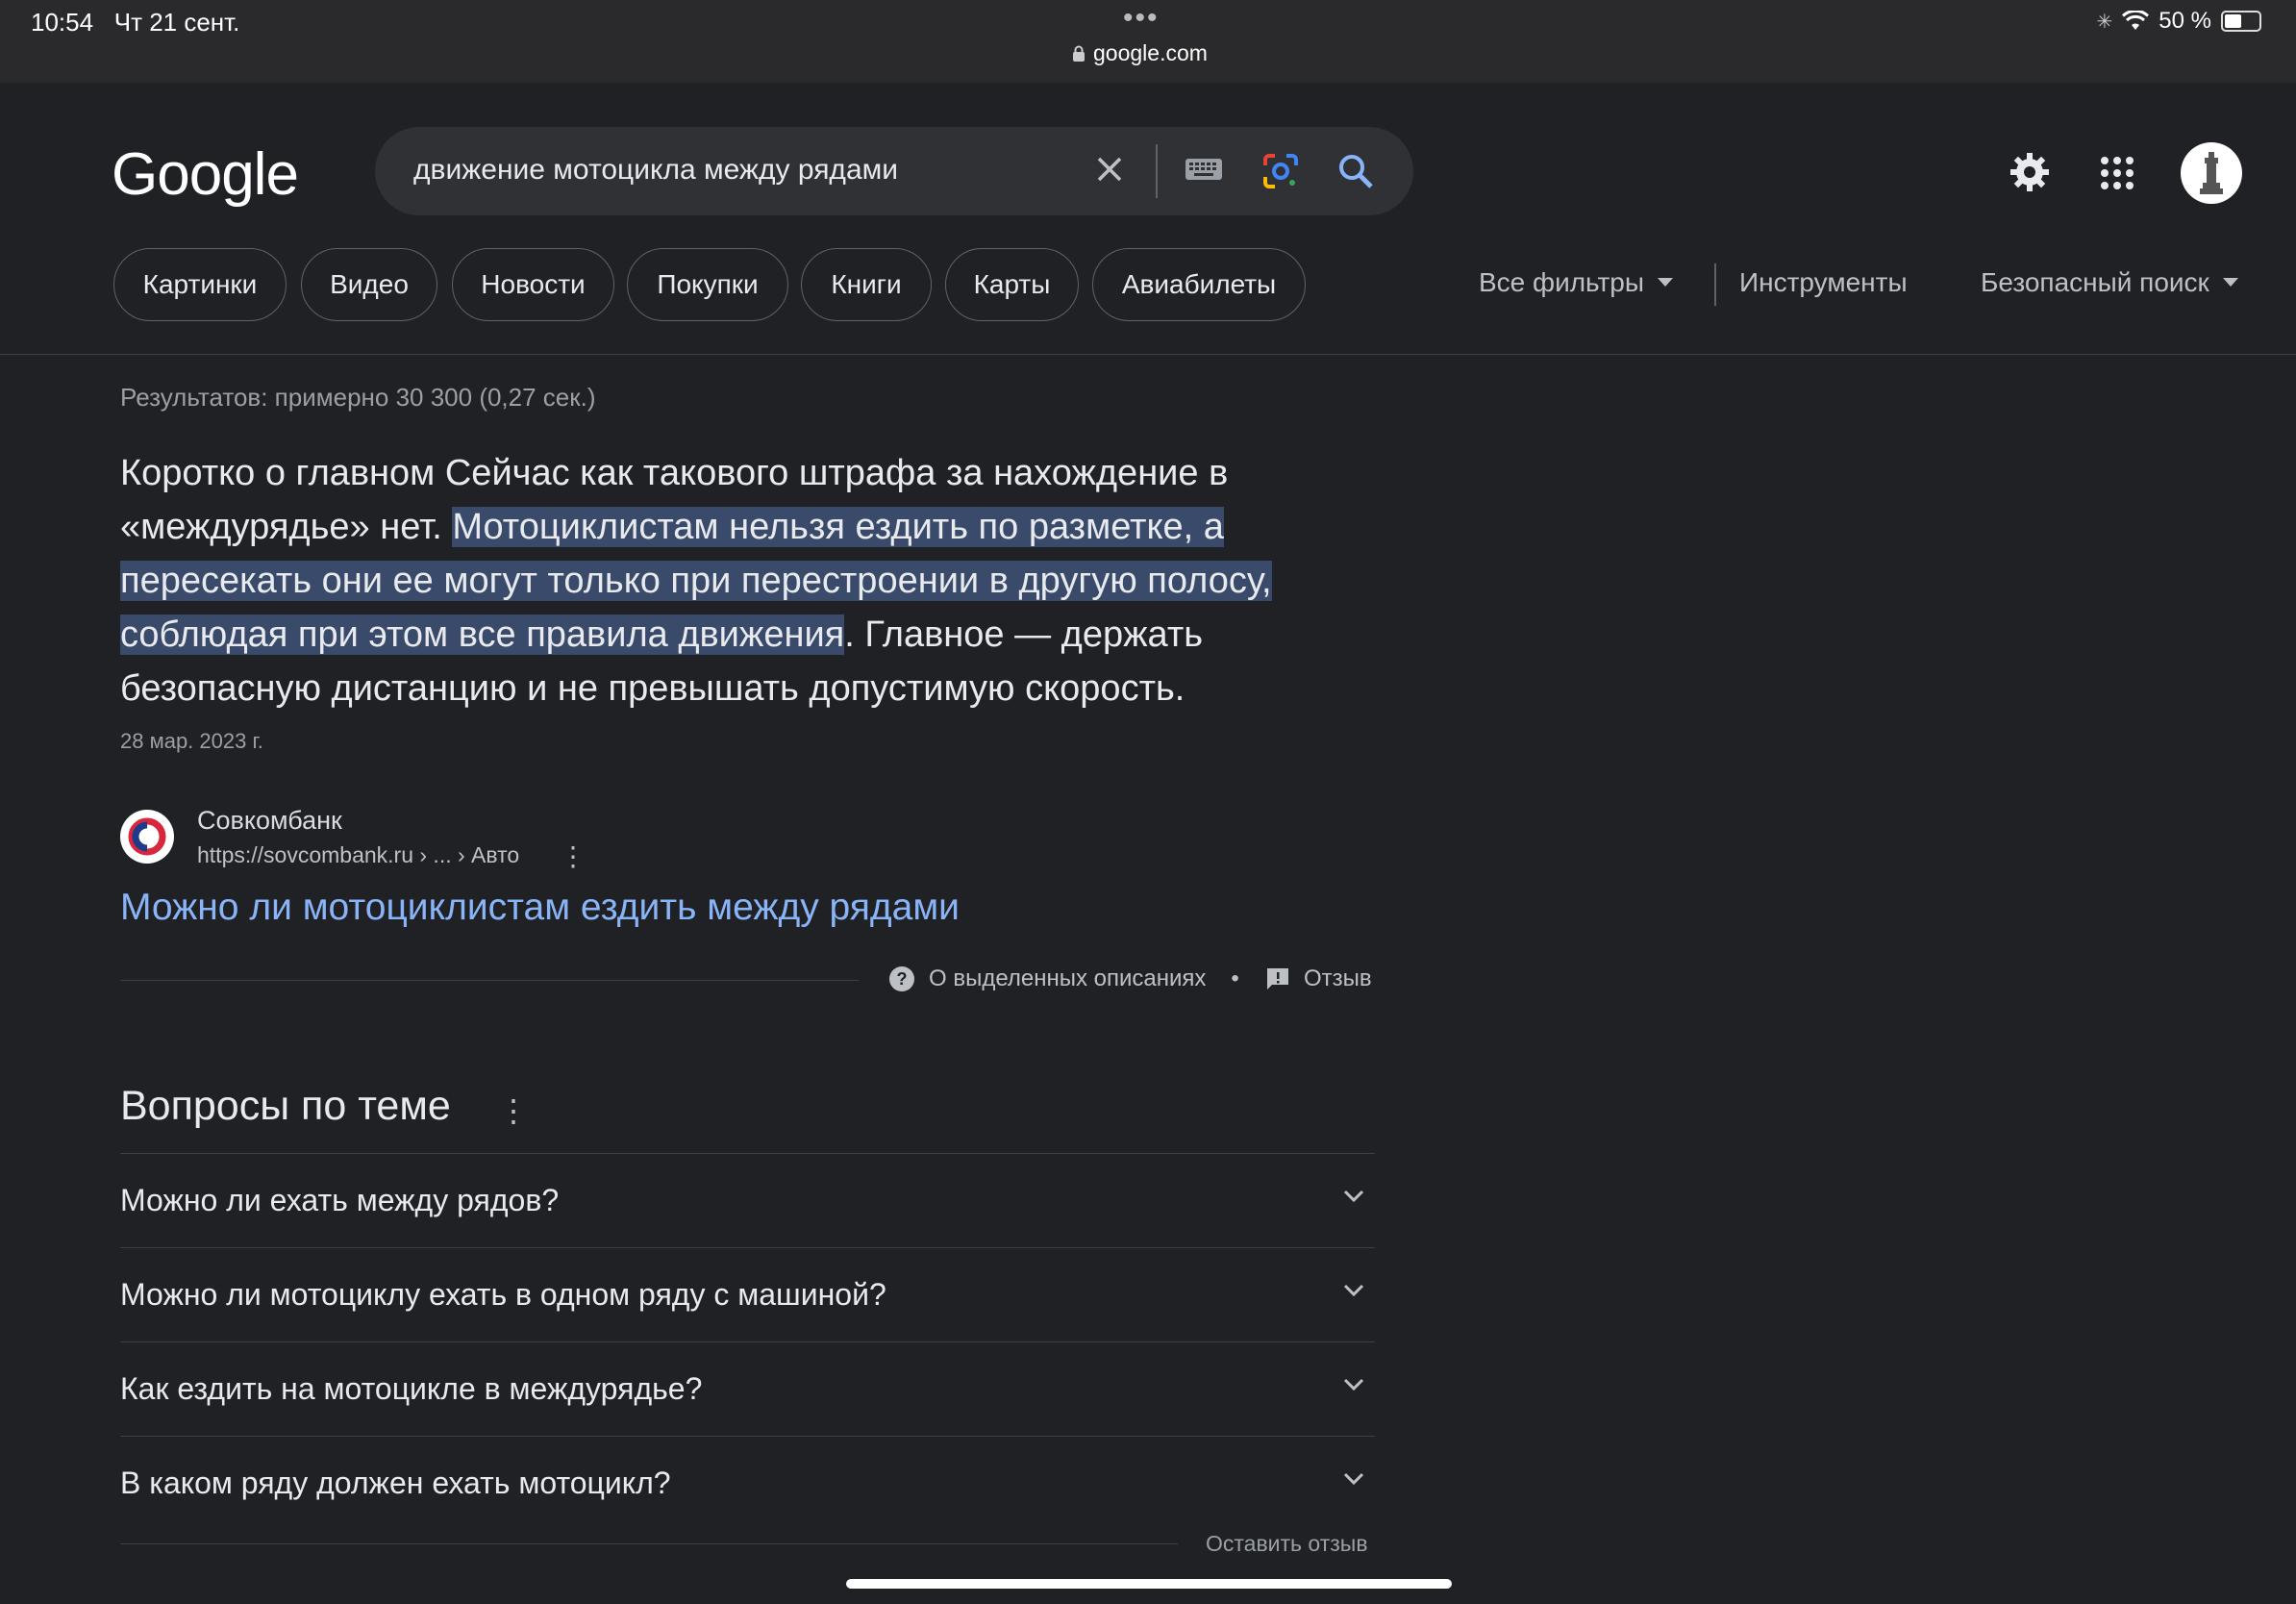  Describe the element at coordinates (1356, 171) in the screenshot. I see `search-icon` at that location.